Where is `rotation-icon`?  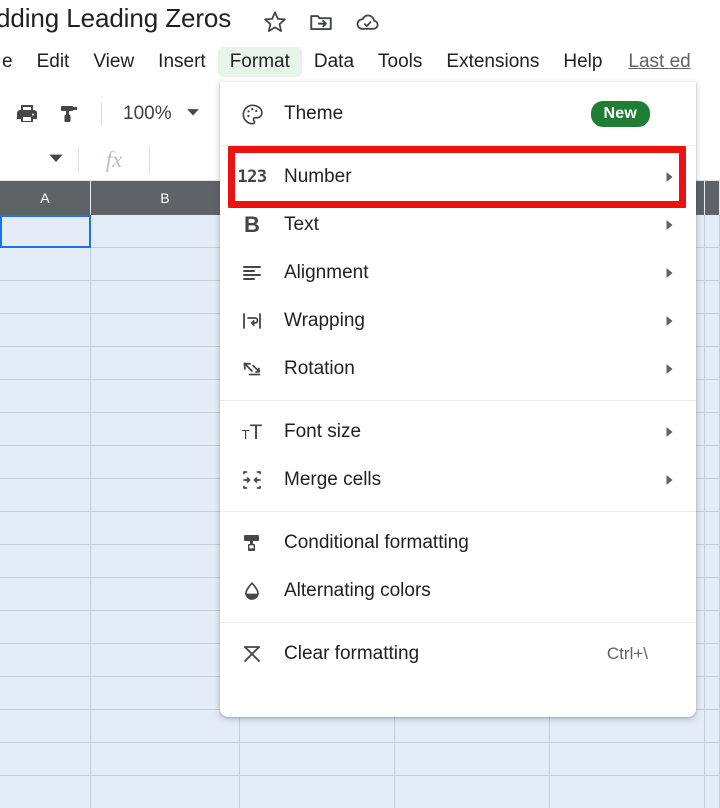
rotation-icon is located at coordinates (252, 369).